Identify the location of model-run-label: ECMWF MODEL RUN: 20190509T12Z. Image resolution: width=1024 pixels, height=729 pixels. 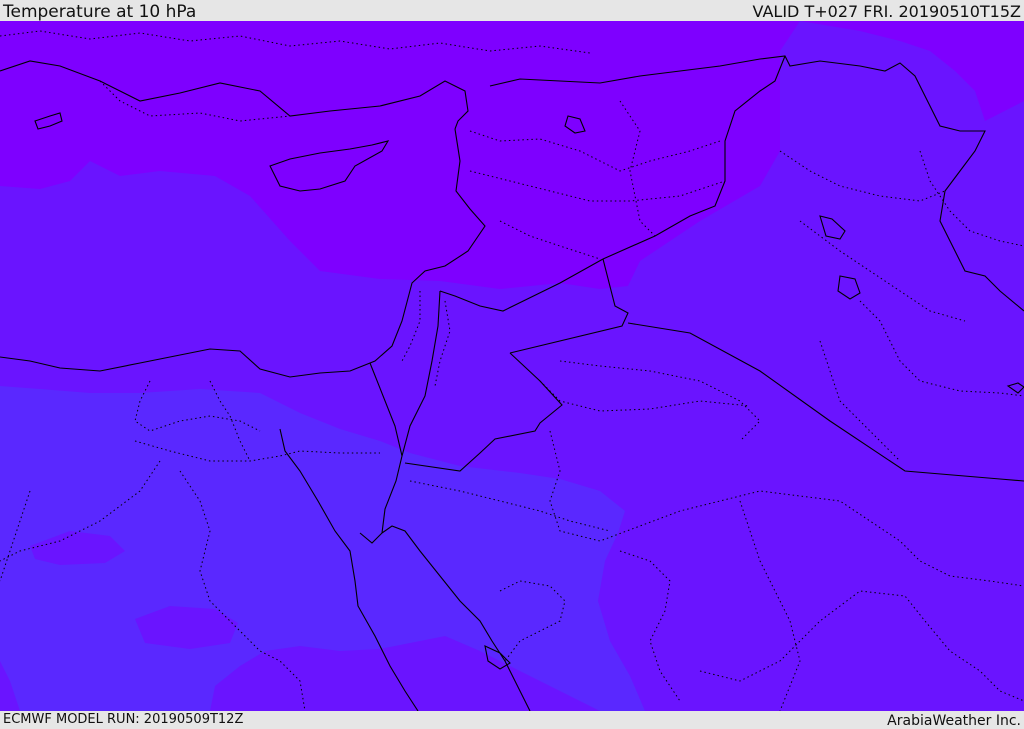
(123, 719).